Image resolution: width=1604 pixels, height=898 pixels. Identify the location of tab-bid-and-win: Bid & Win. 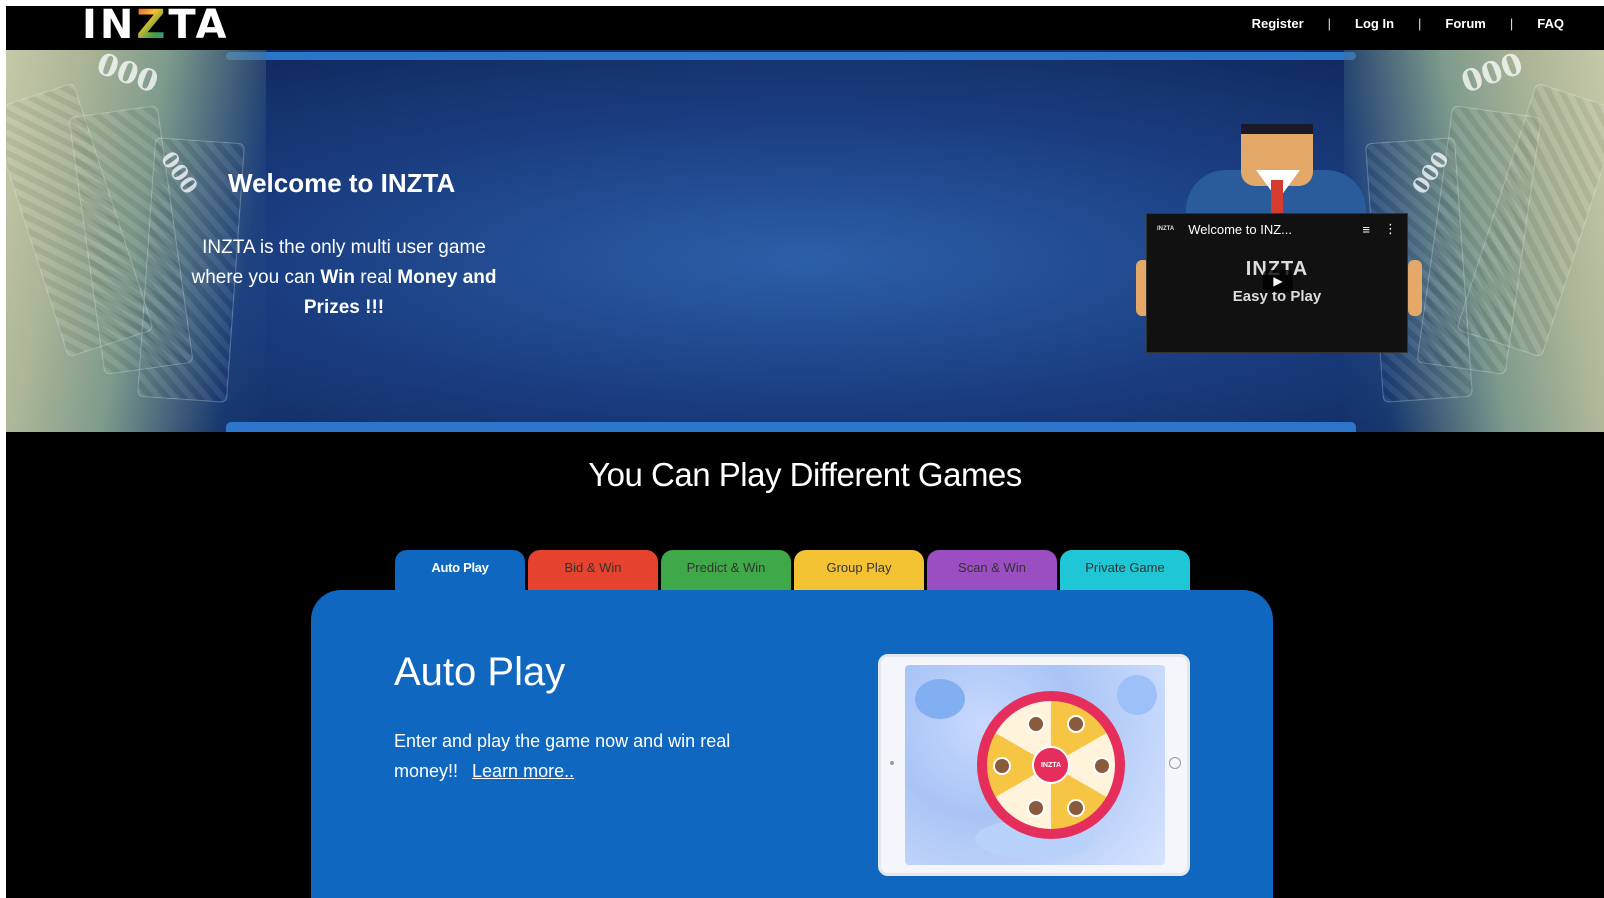
(593, 571).